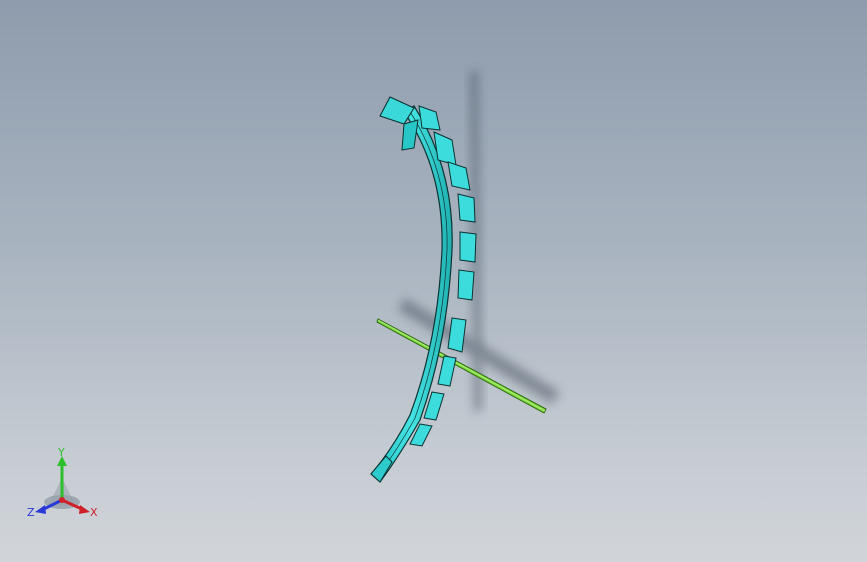  I want to click on z-axis-arrow, so click(40, 509).